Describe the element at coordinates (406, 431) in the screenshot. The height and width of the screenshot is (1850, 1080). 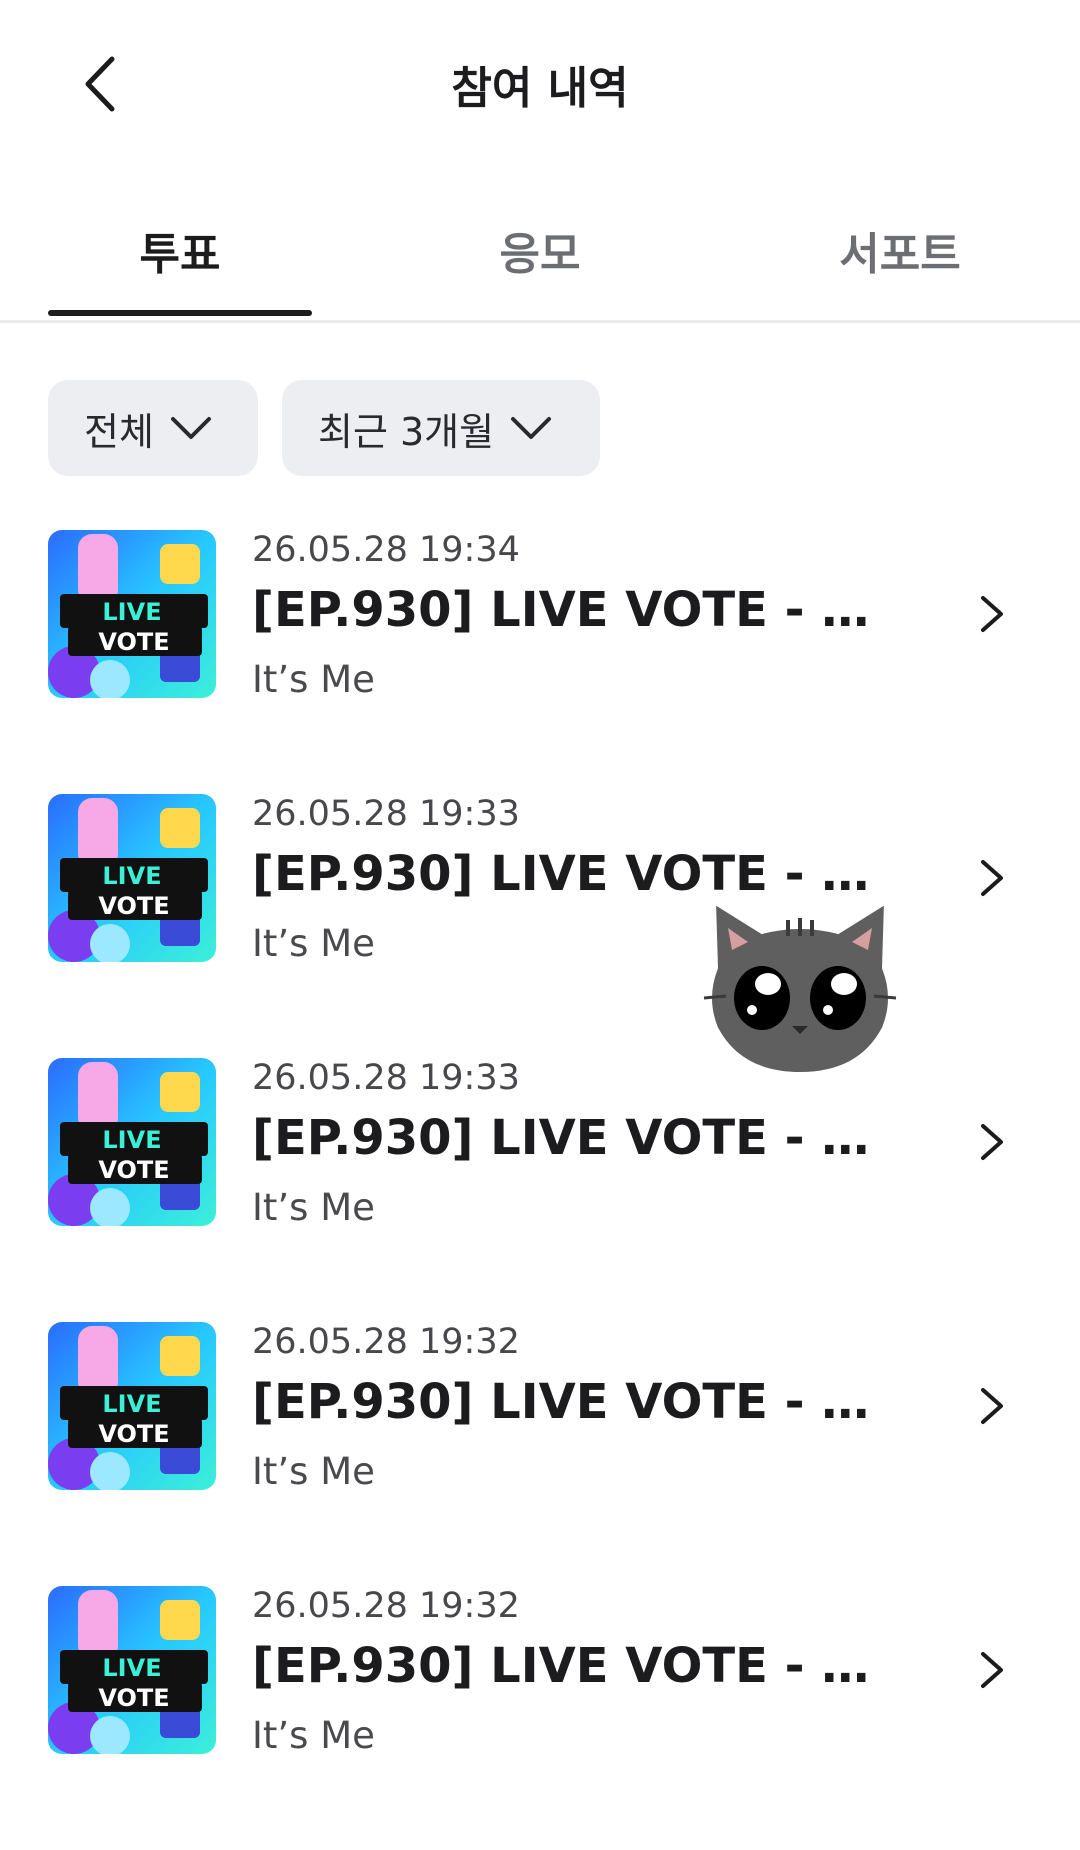
I see `period-filter-label: 최근 3개월` at that location.